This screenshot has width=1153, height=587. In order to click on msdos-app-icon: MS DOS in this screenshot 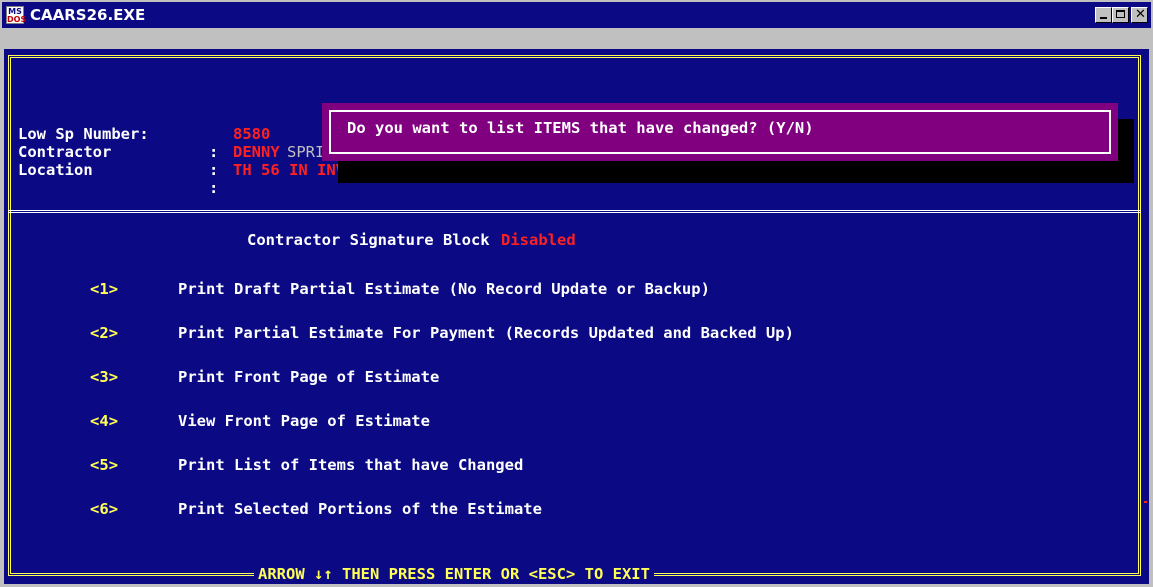, I will do `click(16, 15)`.